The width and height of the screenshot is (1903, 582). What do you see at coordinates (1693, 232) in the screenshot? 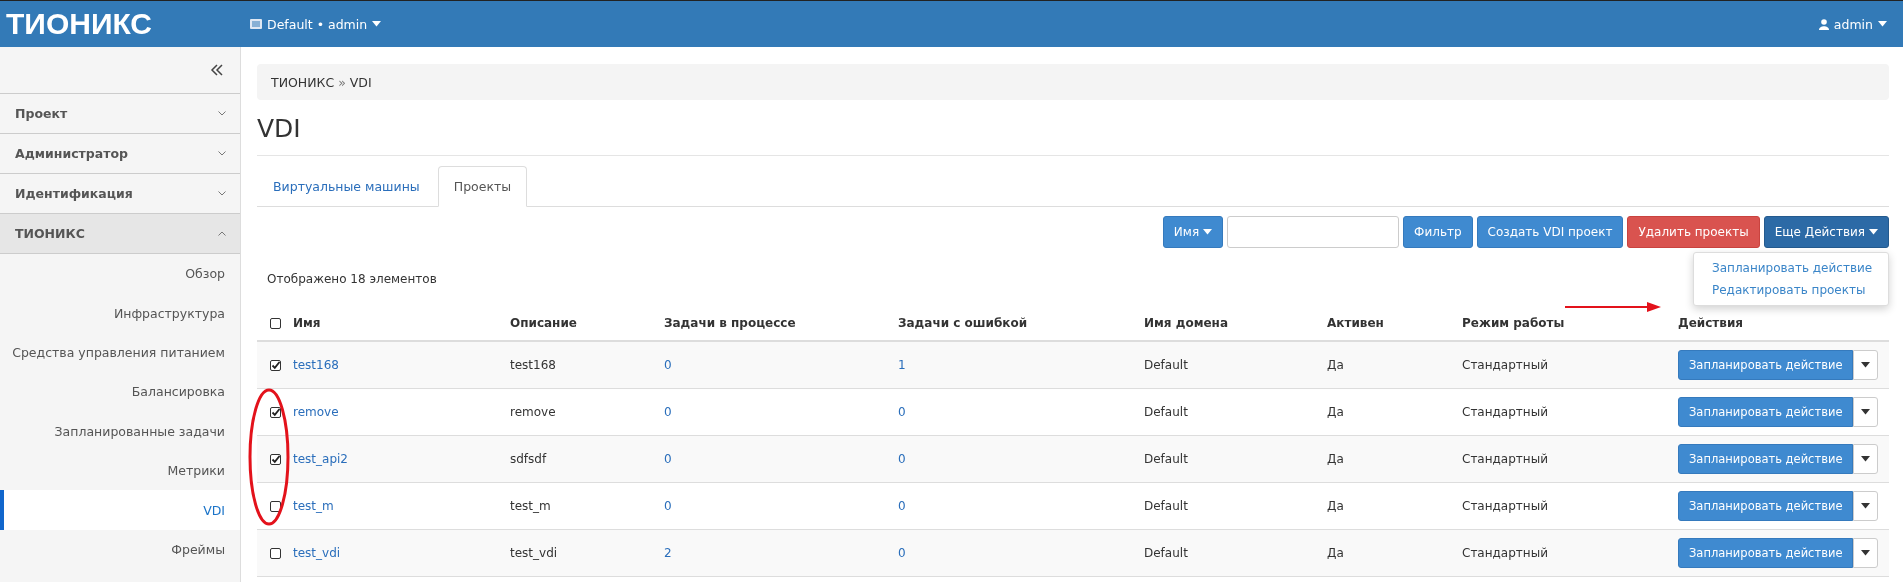
I see `delete-button: Удалить проекты` at bounding box center [1693, 232].